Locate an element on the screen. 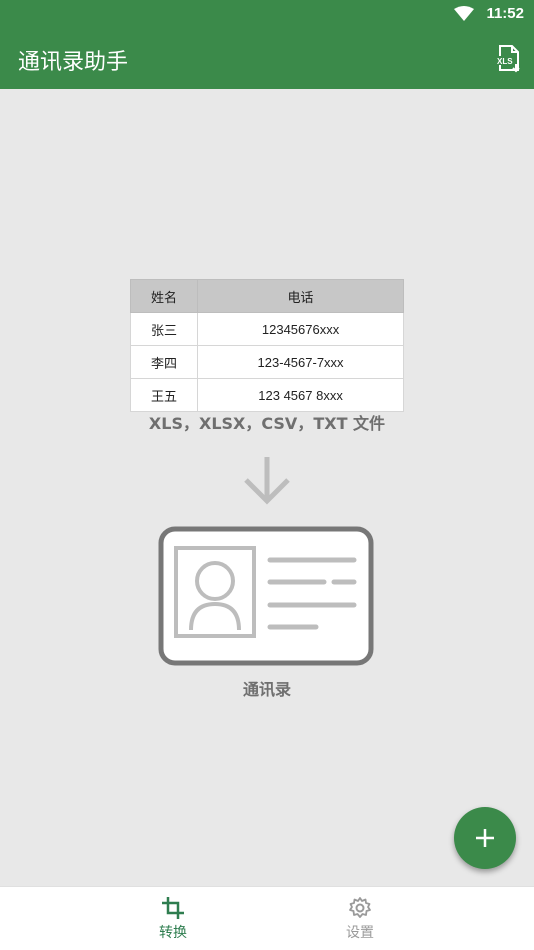  table-cell-name: 李四 is located at coordinates (164, 362).